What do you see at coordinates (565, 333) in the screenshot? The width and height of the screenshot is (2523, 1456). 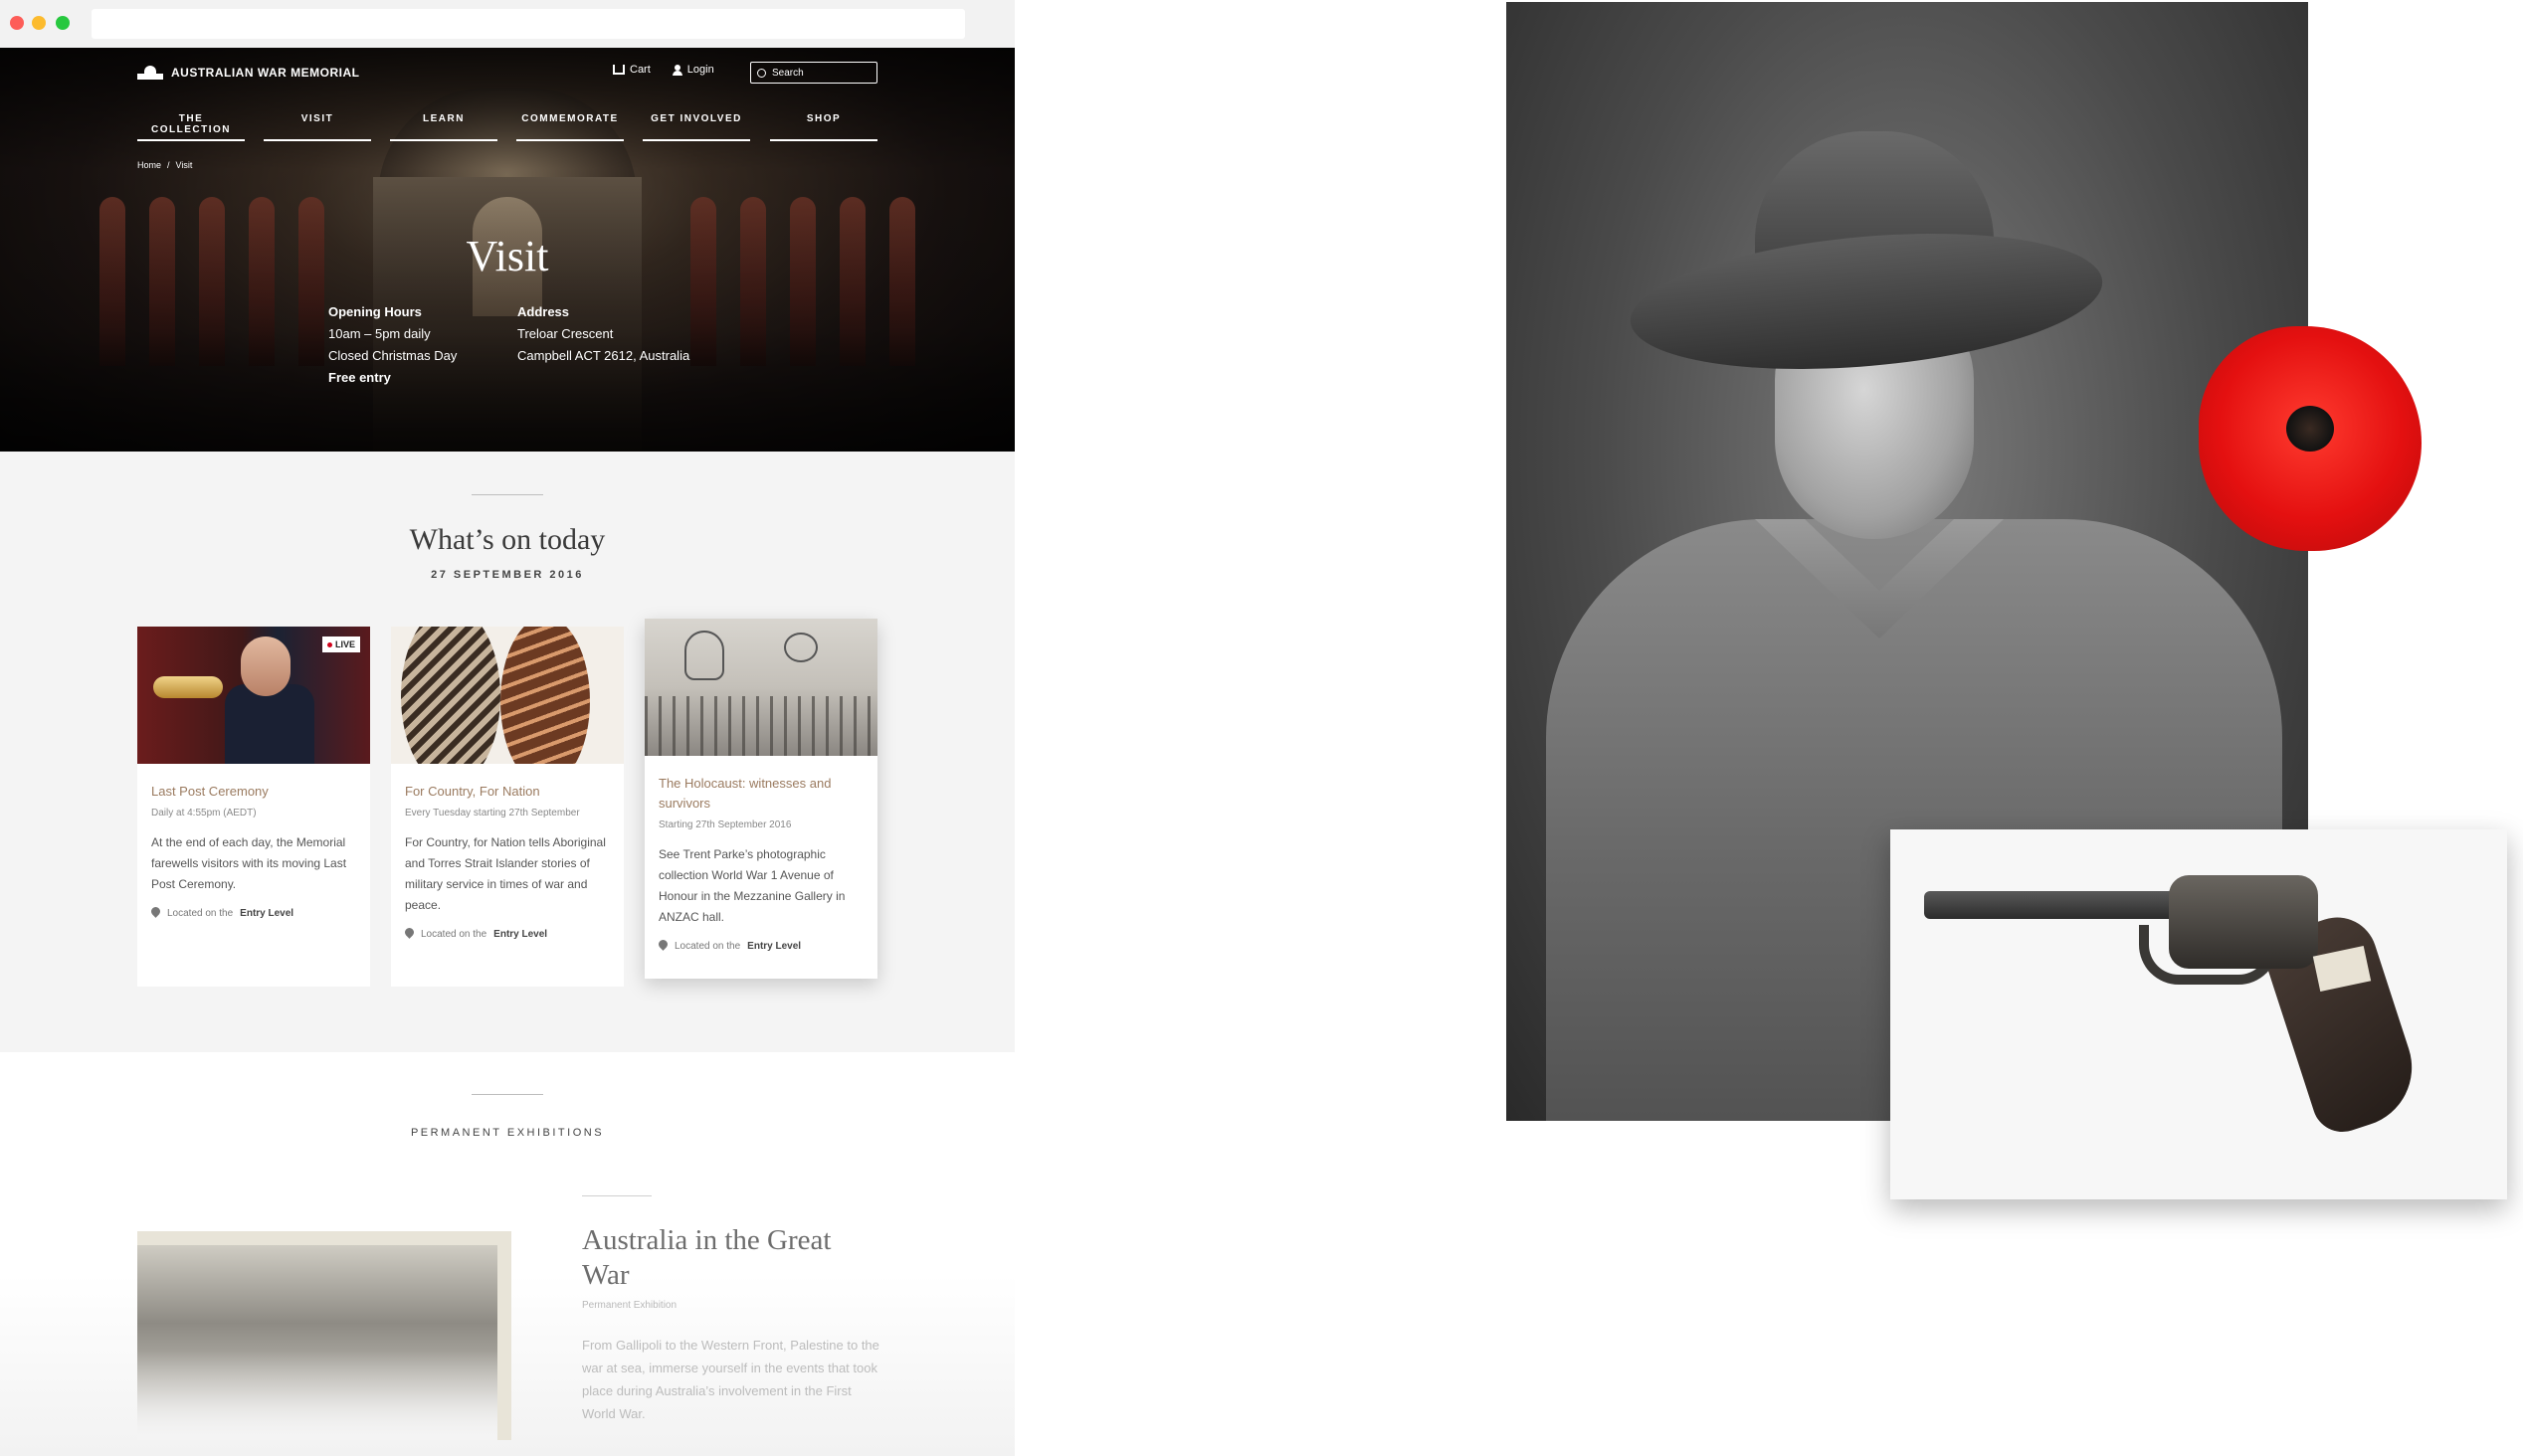 I see `address-line: Treloar Crescent` at bounding box center [565, 333].